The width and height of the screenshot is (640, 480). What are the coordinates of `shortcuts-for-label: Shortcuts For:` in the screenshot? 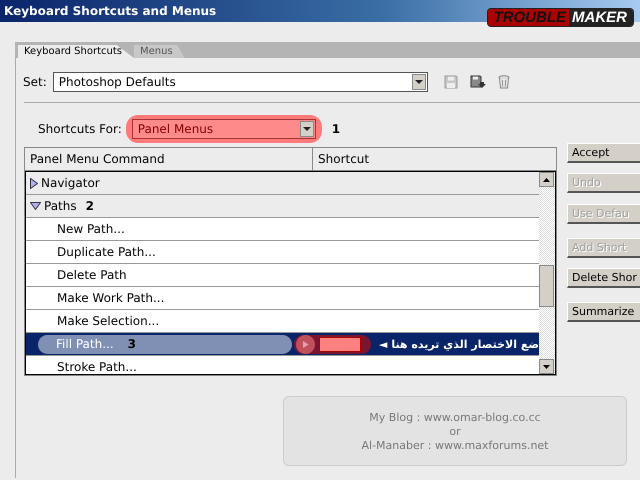 It's located at (80, 129).